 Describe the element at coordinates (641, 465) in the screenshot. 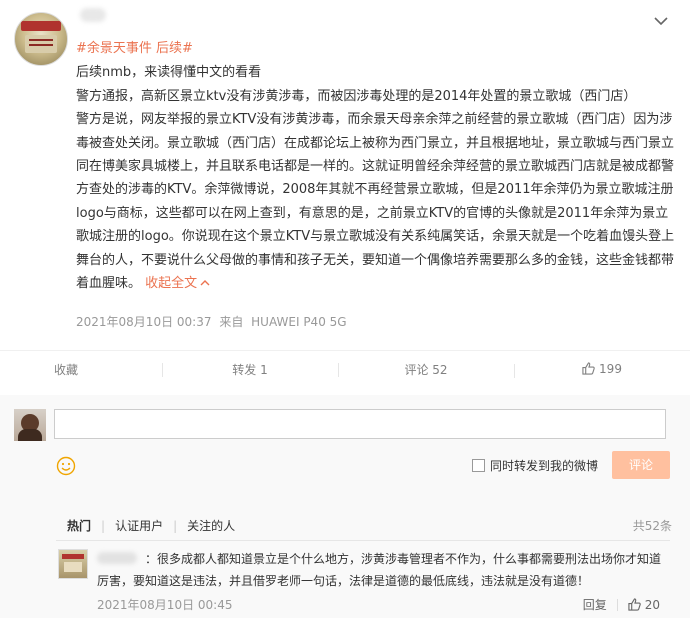

I see `submit-comment-button: 评论` at that location.